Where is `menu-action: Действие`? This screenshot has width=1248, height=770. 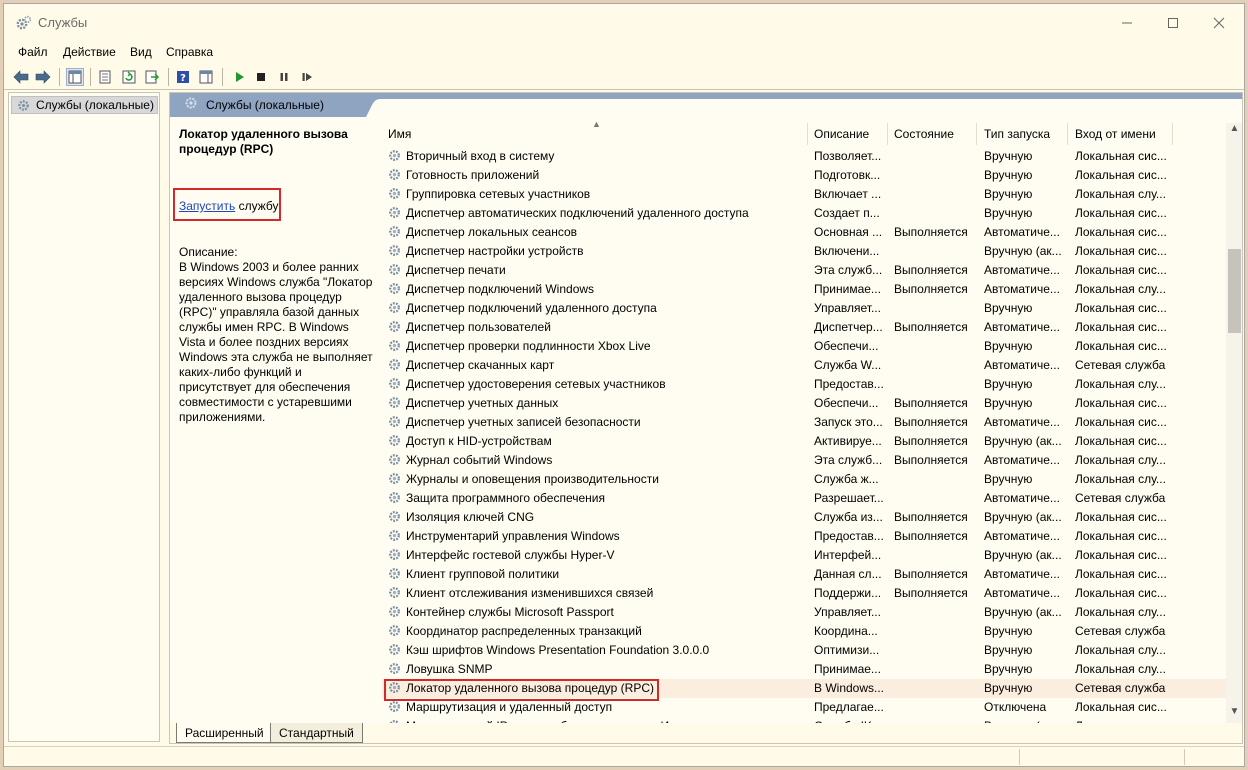 menu-action: Действие is located at coordinates (89, 52).